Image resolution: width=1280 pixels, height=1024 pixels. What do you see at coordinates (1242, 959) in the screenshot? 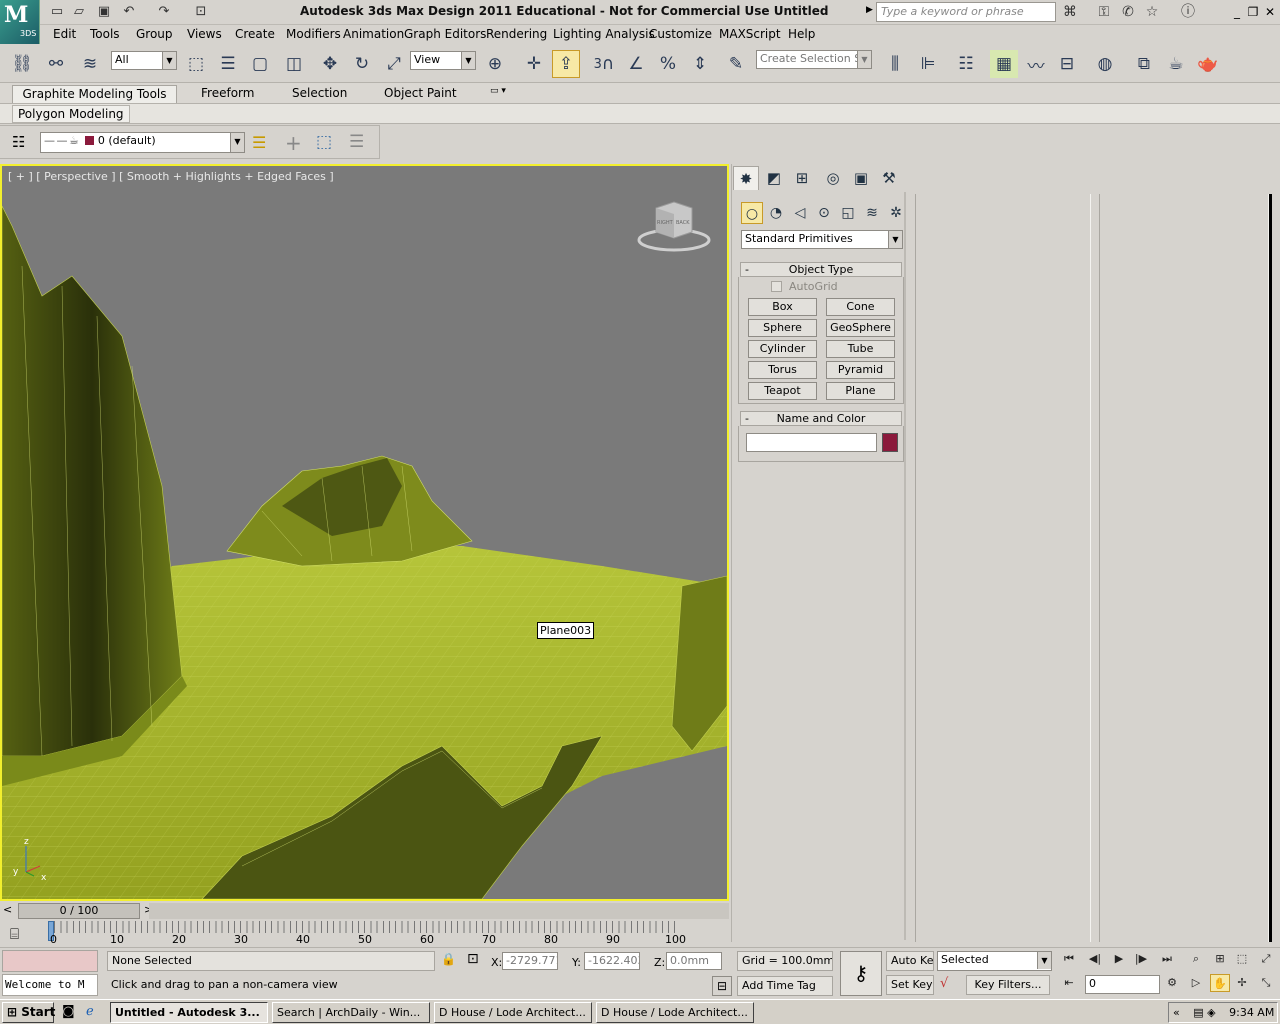
I see `zoom-extents-icon: ⬚` at bounding box center [1242, 959].